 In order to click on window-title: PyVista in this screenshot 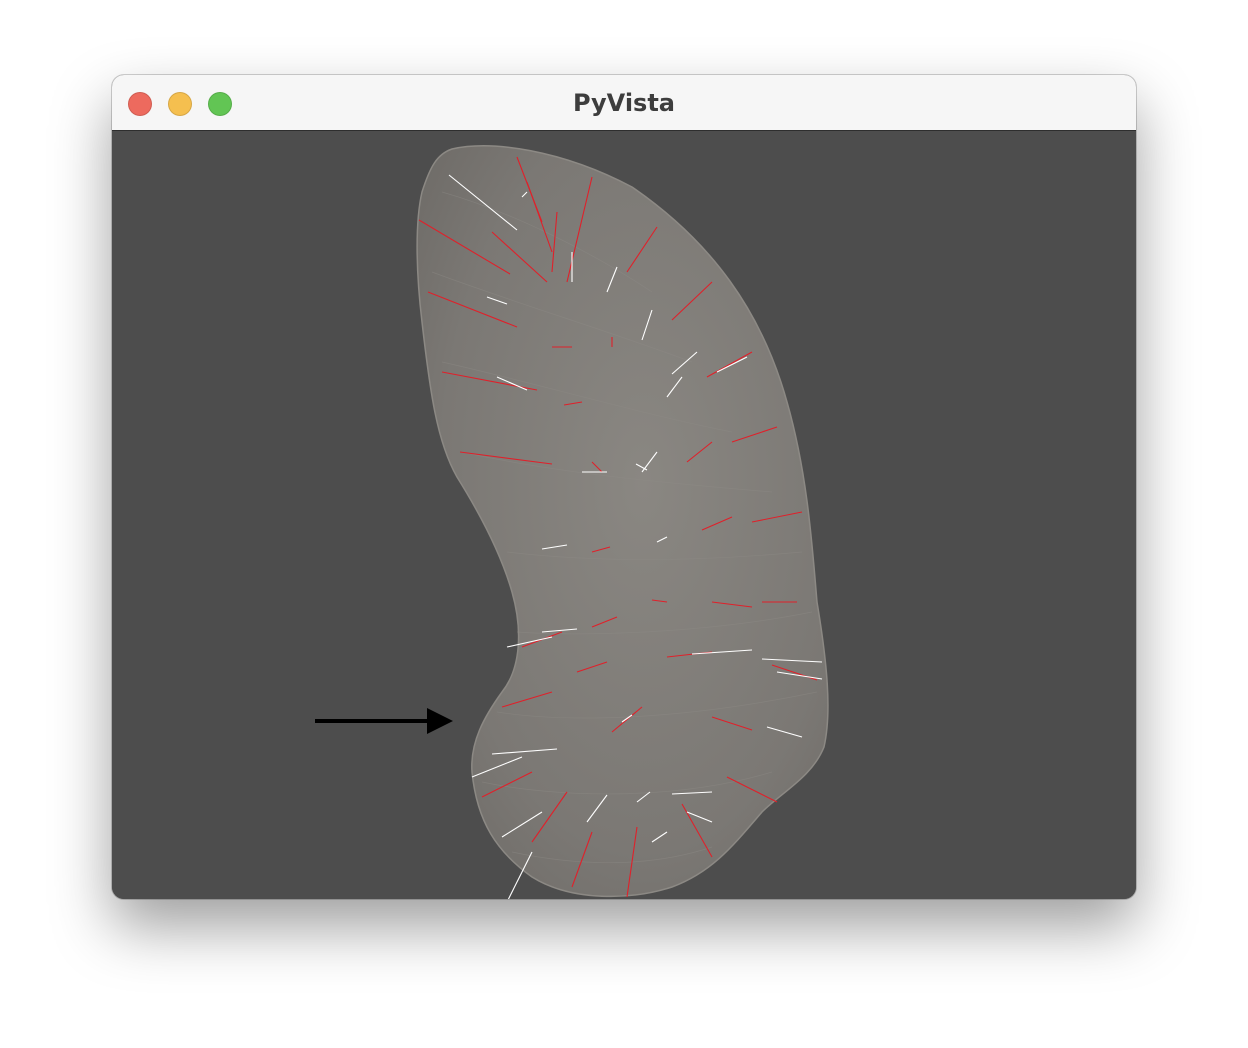, I will do `click(623, 103)`.